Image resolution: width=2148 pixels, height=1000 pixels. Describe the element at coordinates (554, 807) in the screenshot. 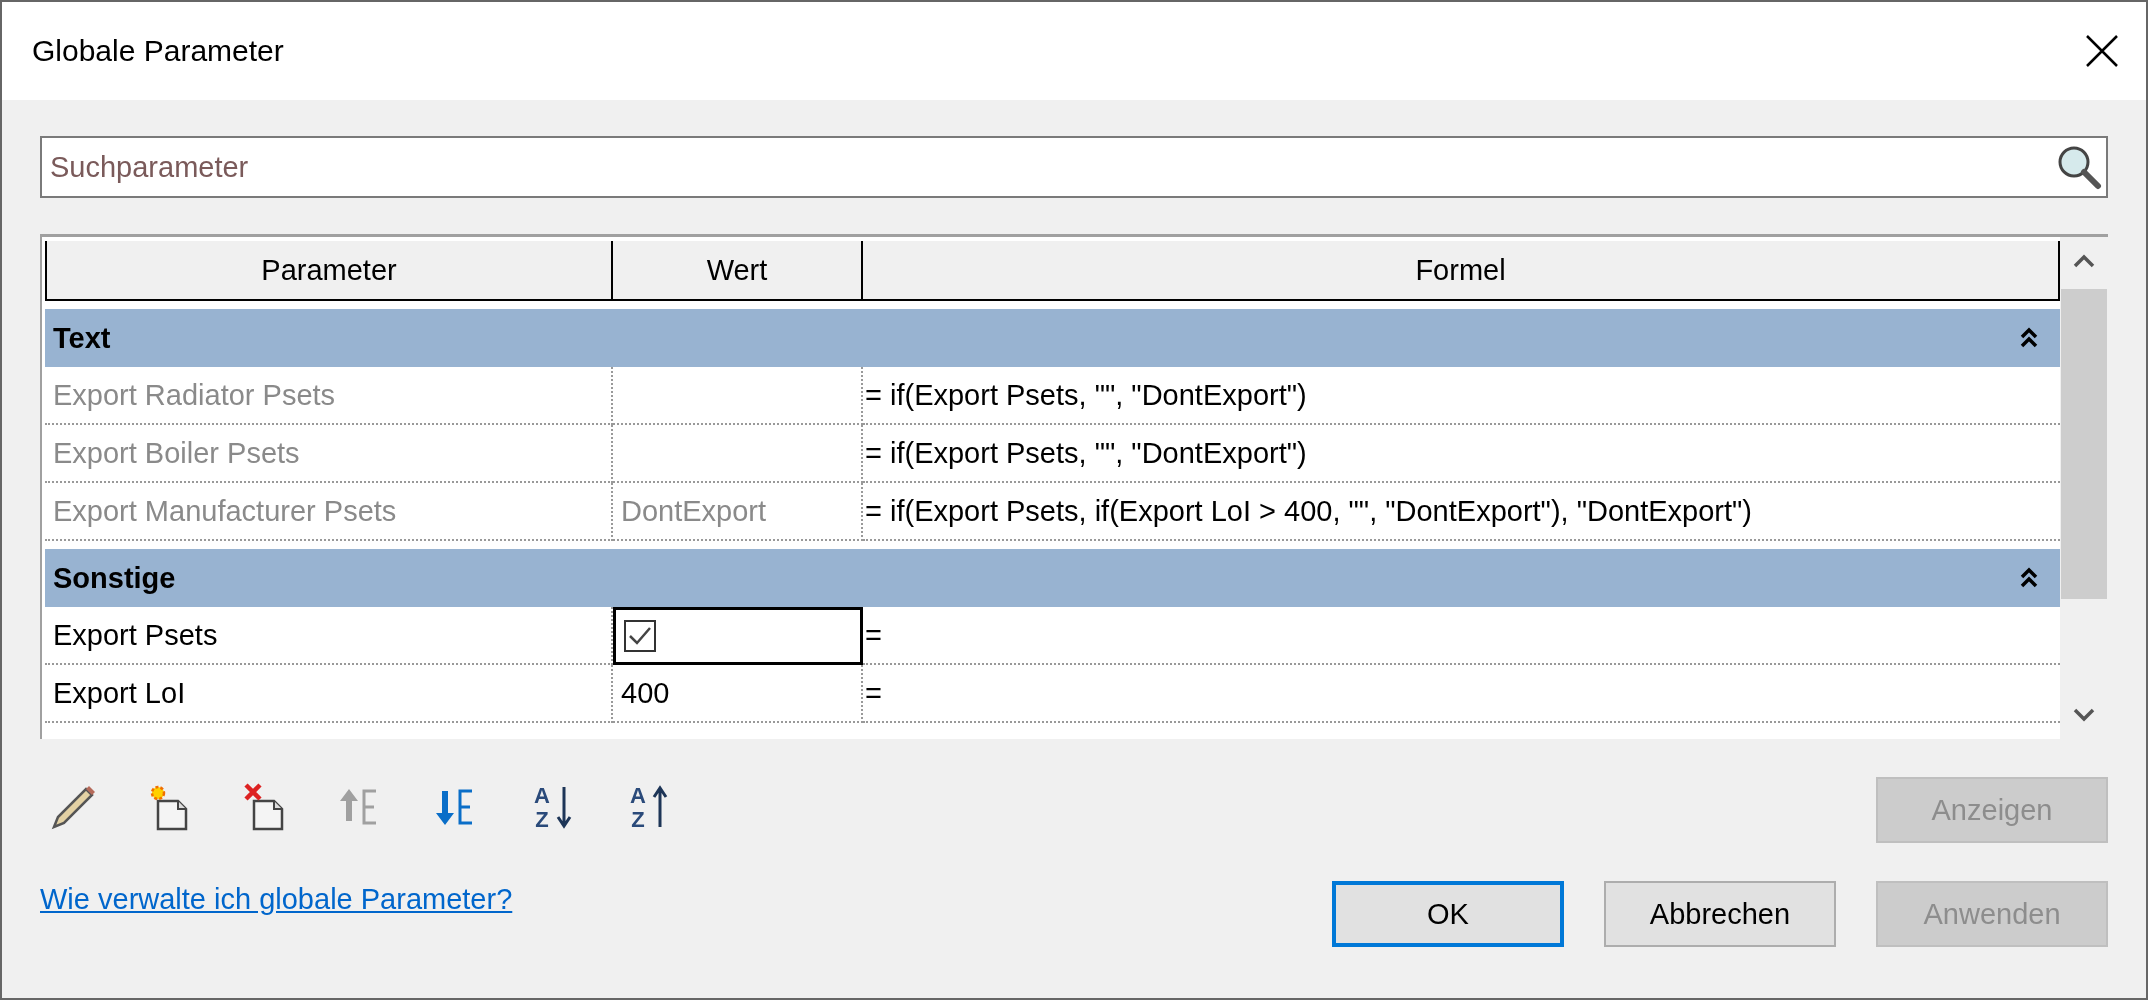

I see `sort-ascending-button: A Z` at that location.